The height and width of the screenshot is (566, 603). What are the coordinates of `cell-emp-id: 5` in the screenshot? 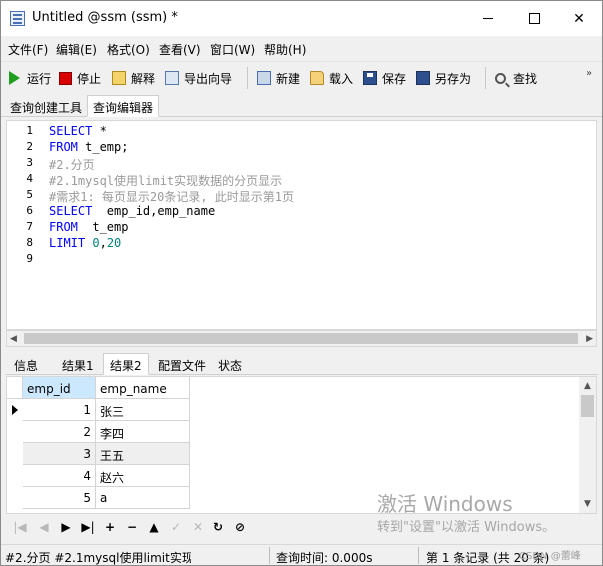 It's located at (59, 498).